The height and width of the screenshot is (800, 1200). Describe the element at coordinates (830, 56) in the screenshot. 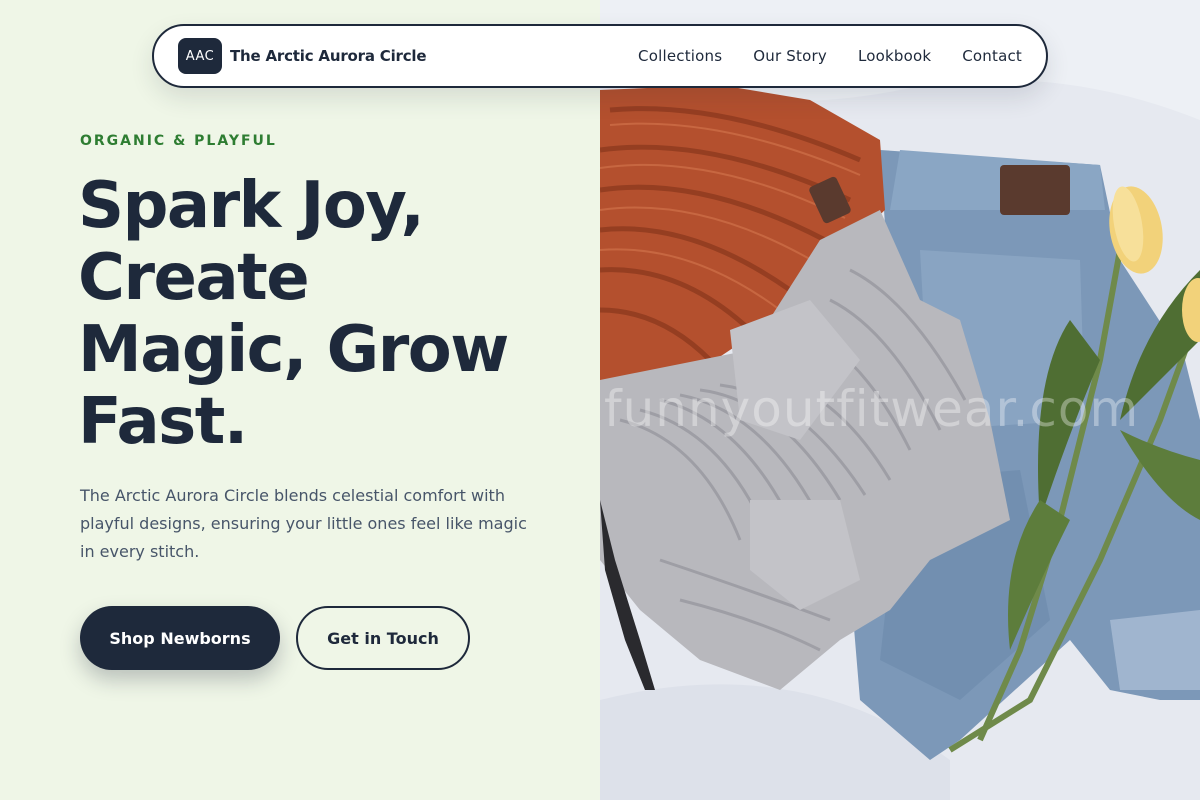

I see `nav-links: Collections Our Story Lookbook Contact` at that location.